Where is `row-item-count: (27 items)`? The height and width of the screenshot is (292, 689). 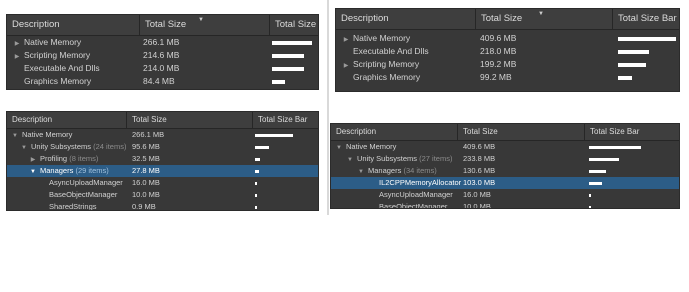 row-item-count: (27 items) is located at coordinates (436, 158).